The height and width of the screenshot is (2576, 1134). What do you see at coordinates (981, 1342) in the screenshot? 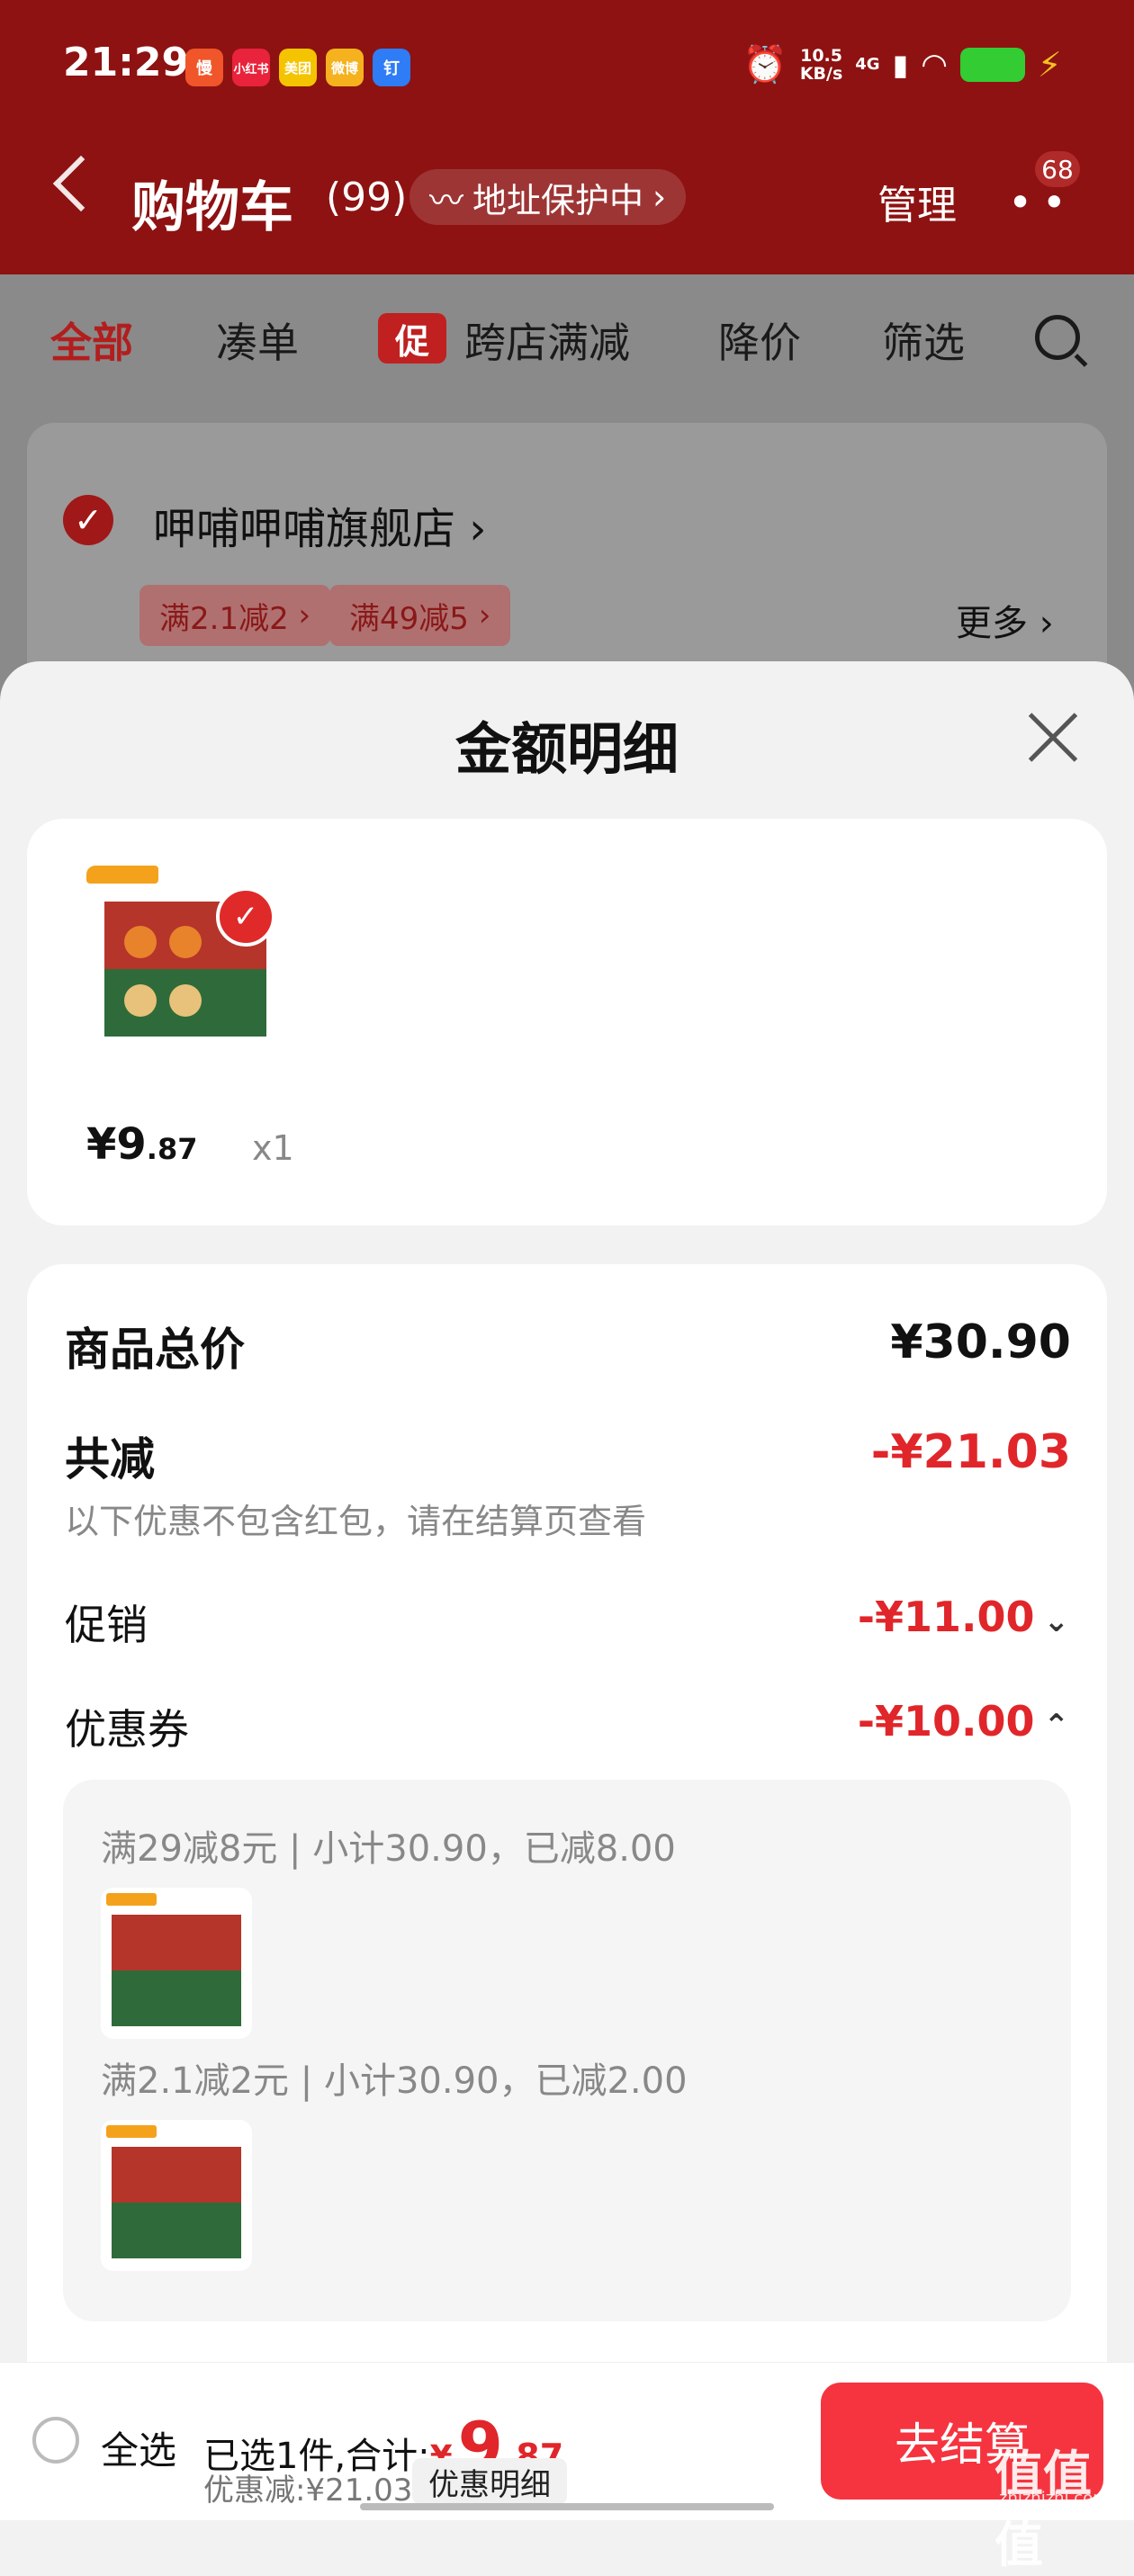
I see `total-price-value: ¥30.90` at bounding box center [981, 1342].